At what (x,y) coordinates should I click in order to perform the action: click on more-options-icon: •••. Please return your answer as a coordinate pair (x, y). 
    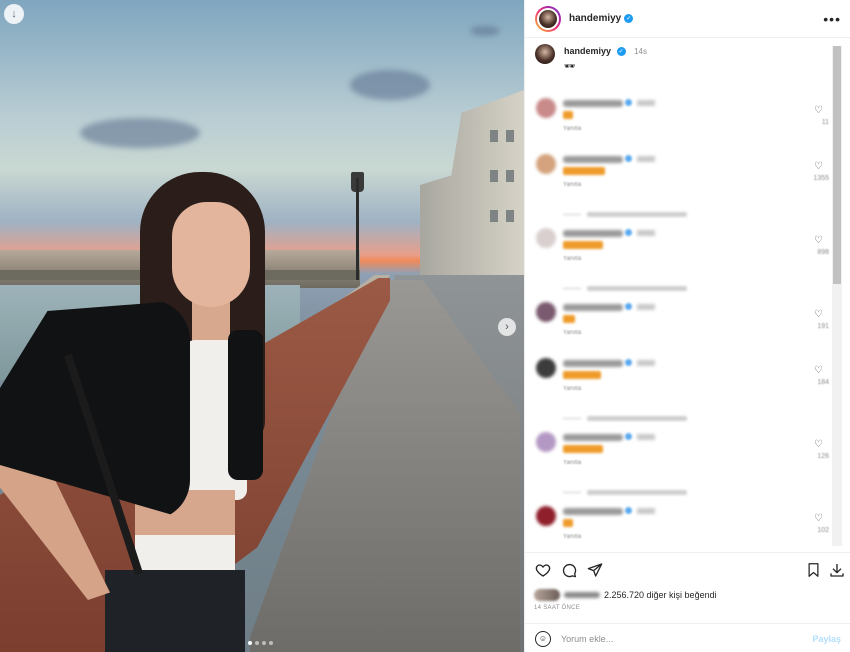
    Looking at the image, I should click on (832, 19).